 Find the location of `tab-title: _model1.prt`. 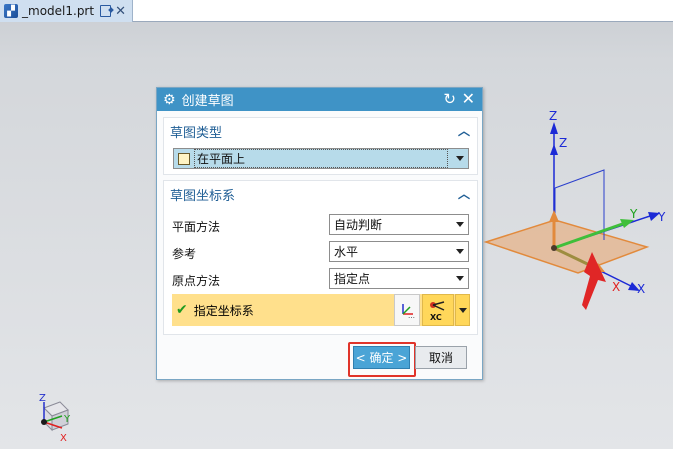

tab-title: _model1.prt is located at coordinates (58, 11).